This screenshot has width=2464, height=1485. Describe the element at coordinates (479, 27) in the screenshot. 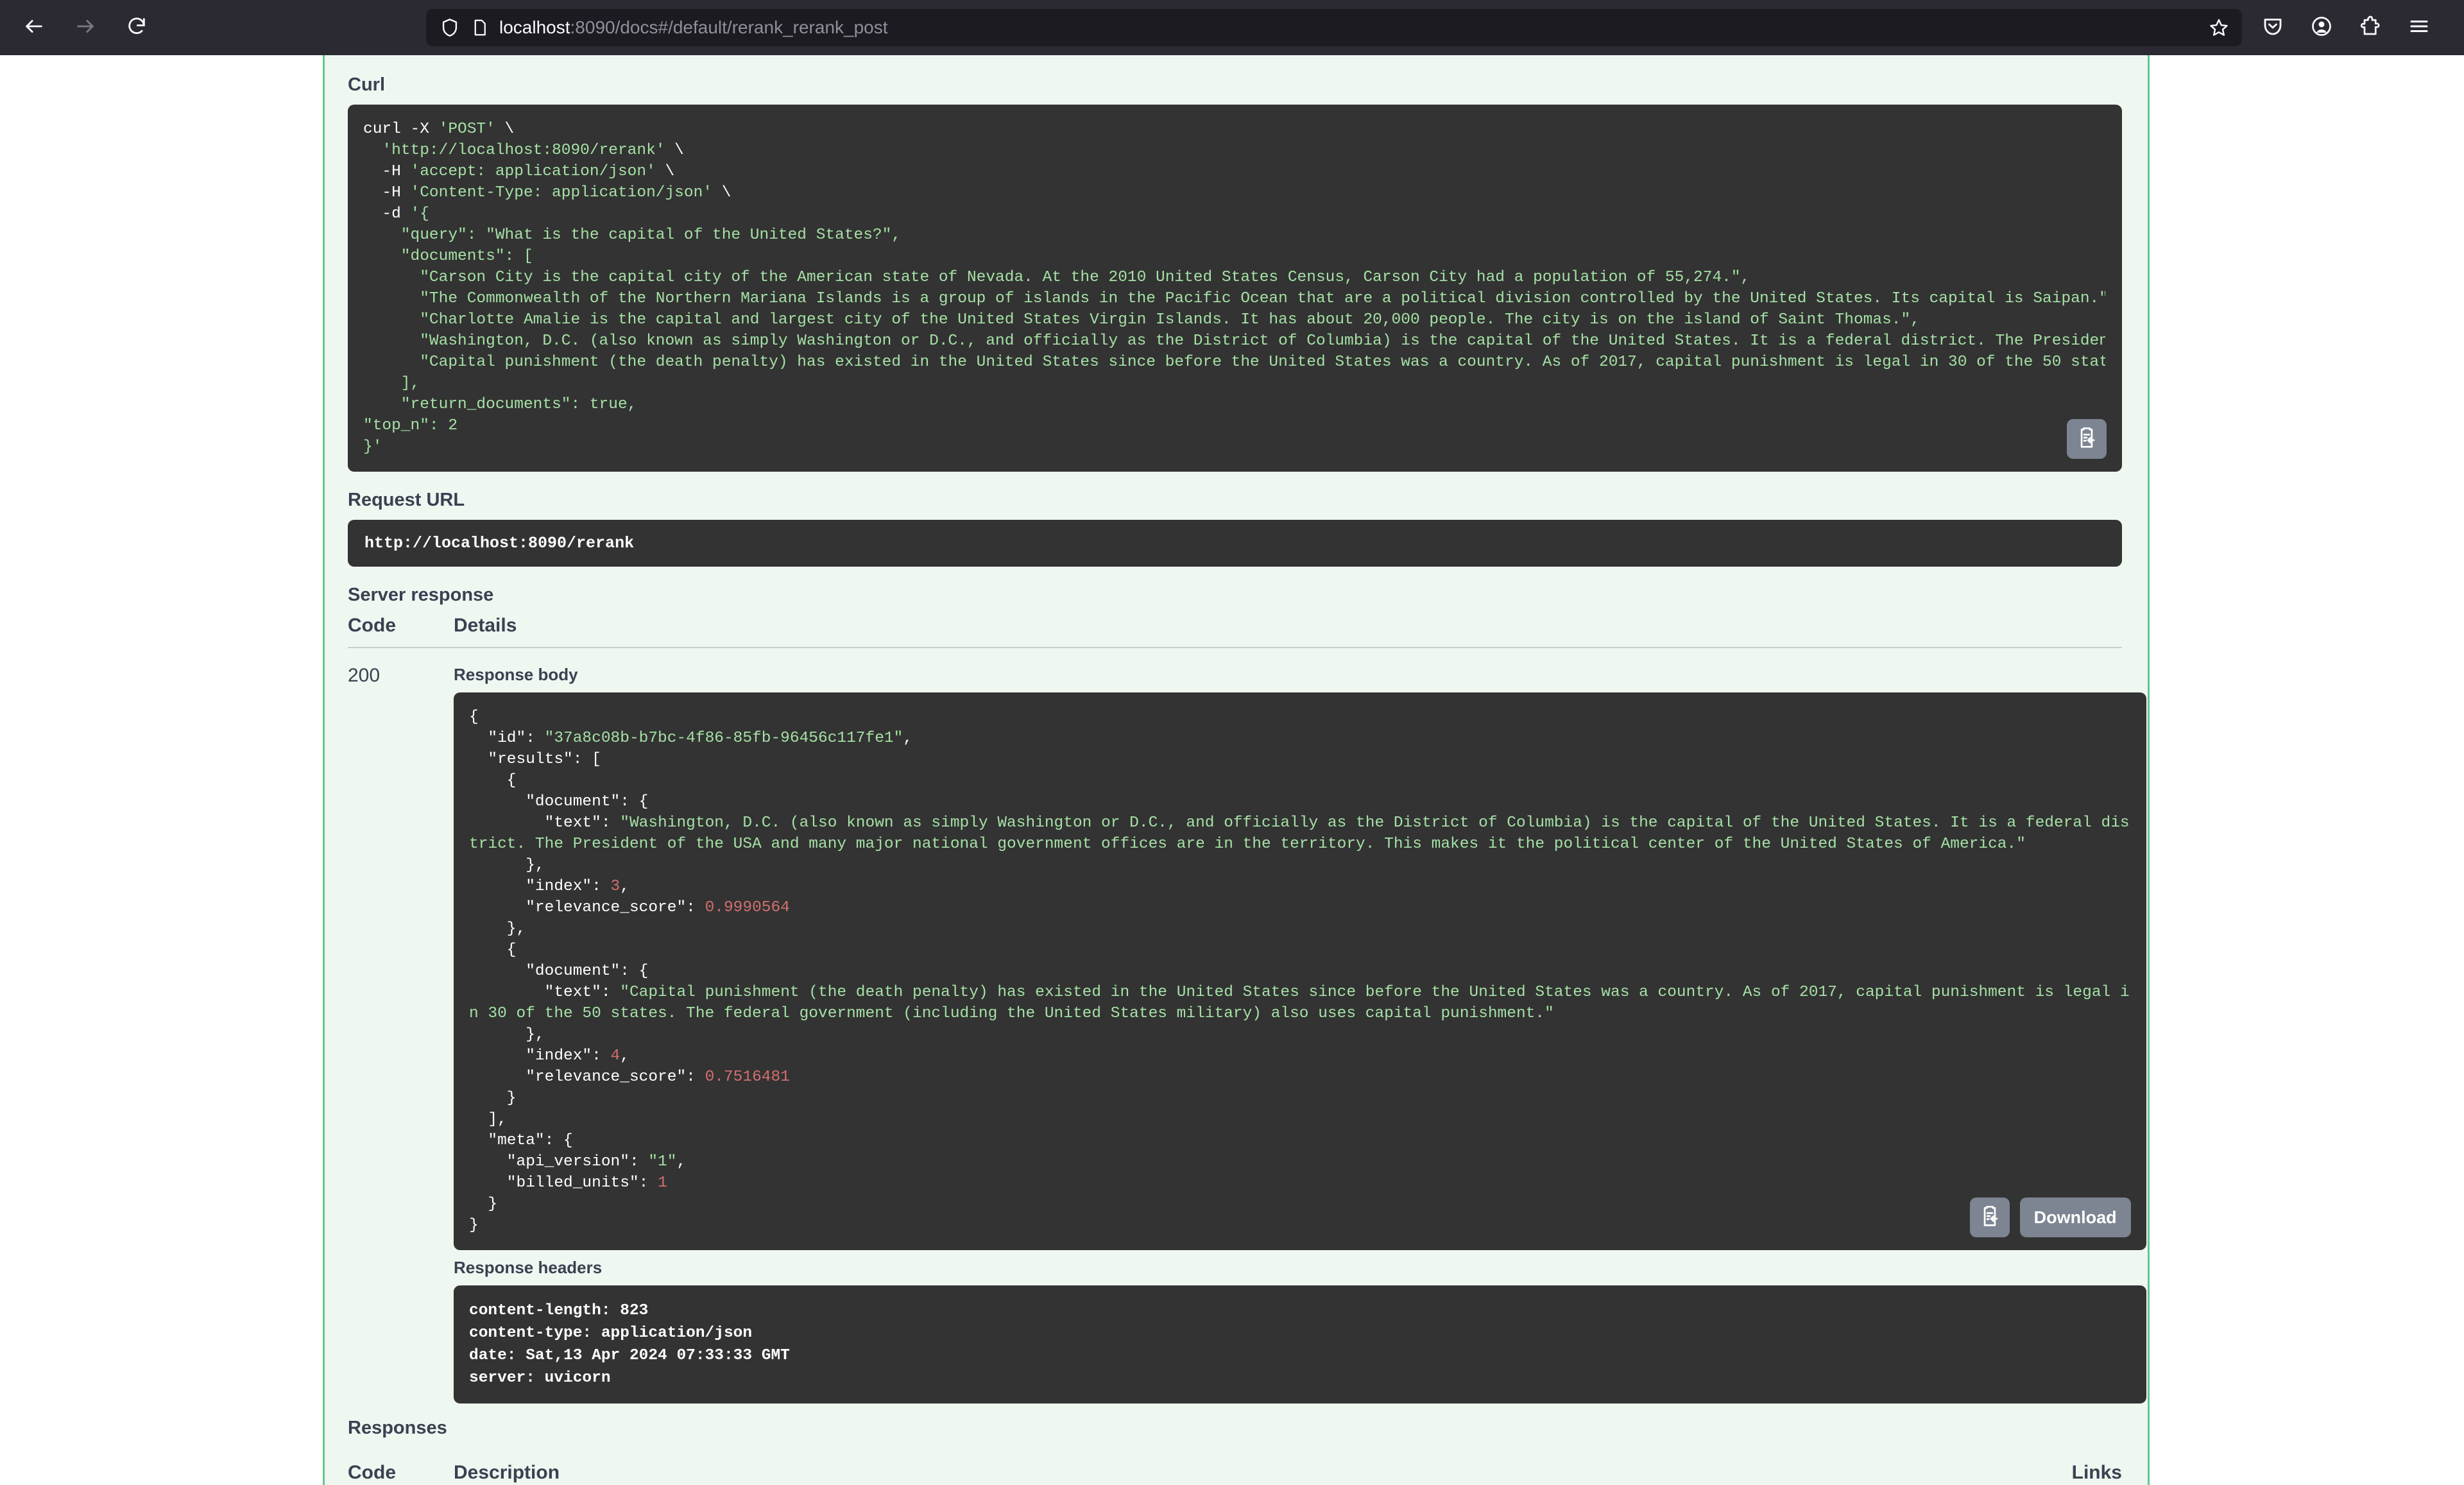

I see `page-icon` at that location.